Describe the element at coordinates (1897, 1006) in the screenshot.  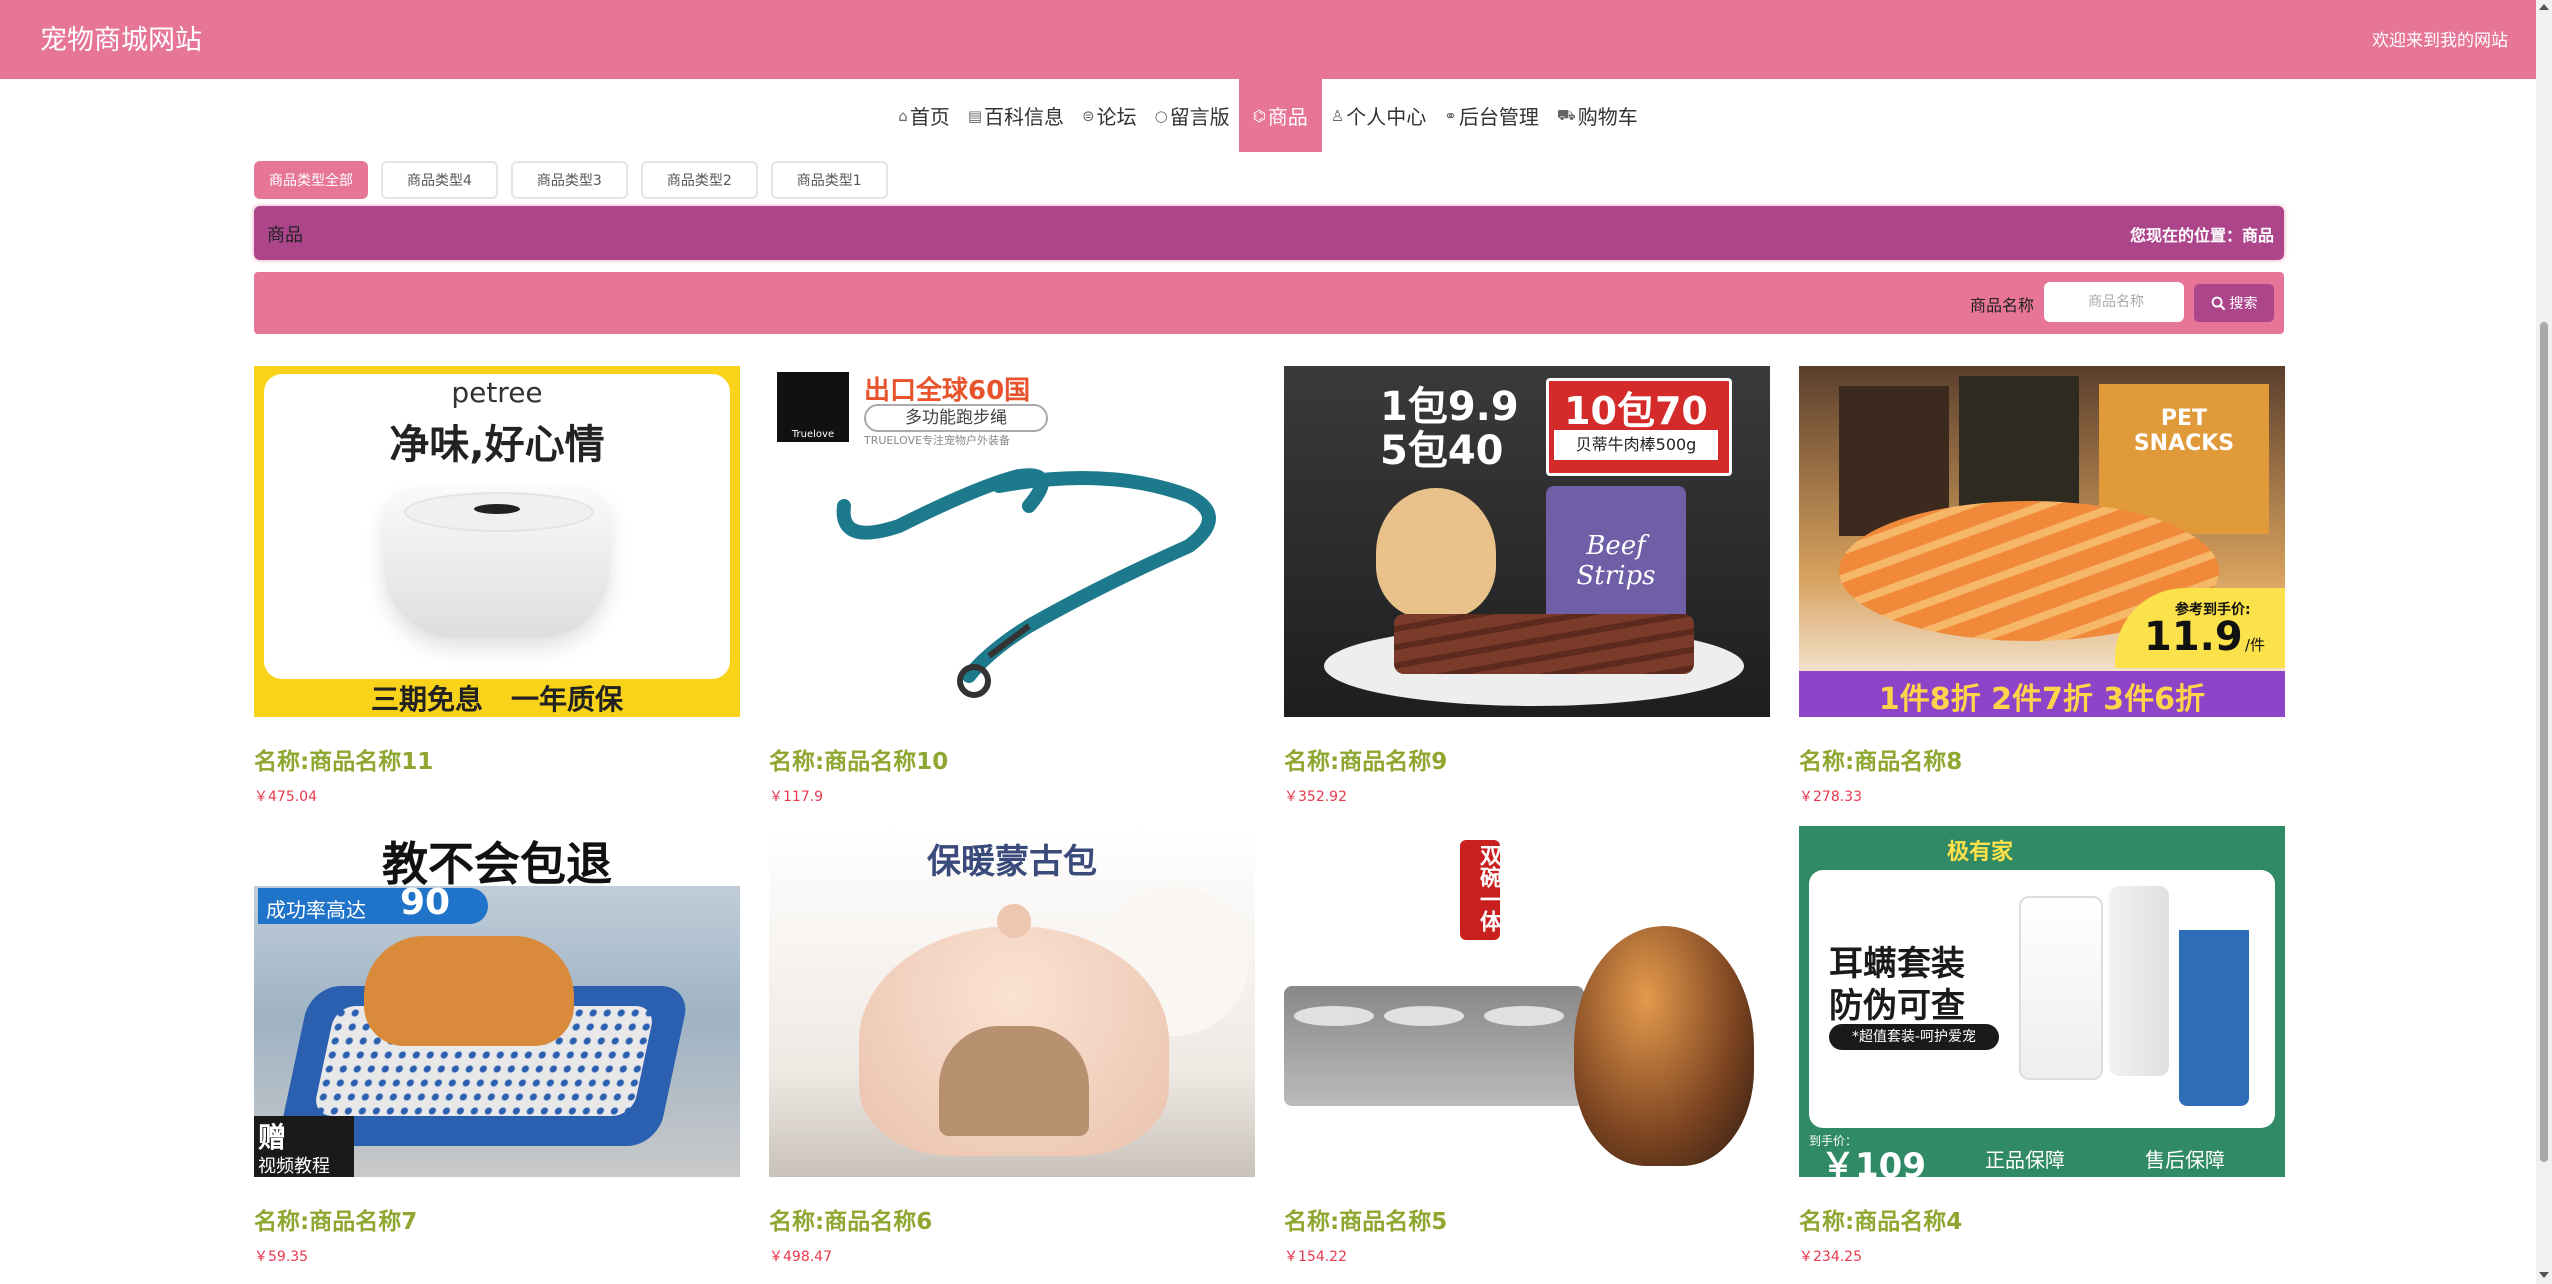
I see `image-headline2-text: 防伪可查` at that location.